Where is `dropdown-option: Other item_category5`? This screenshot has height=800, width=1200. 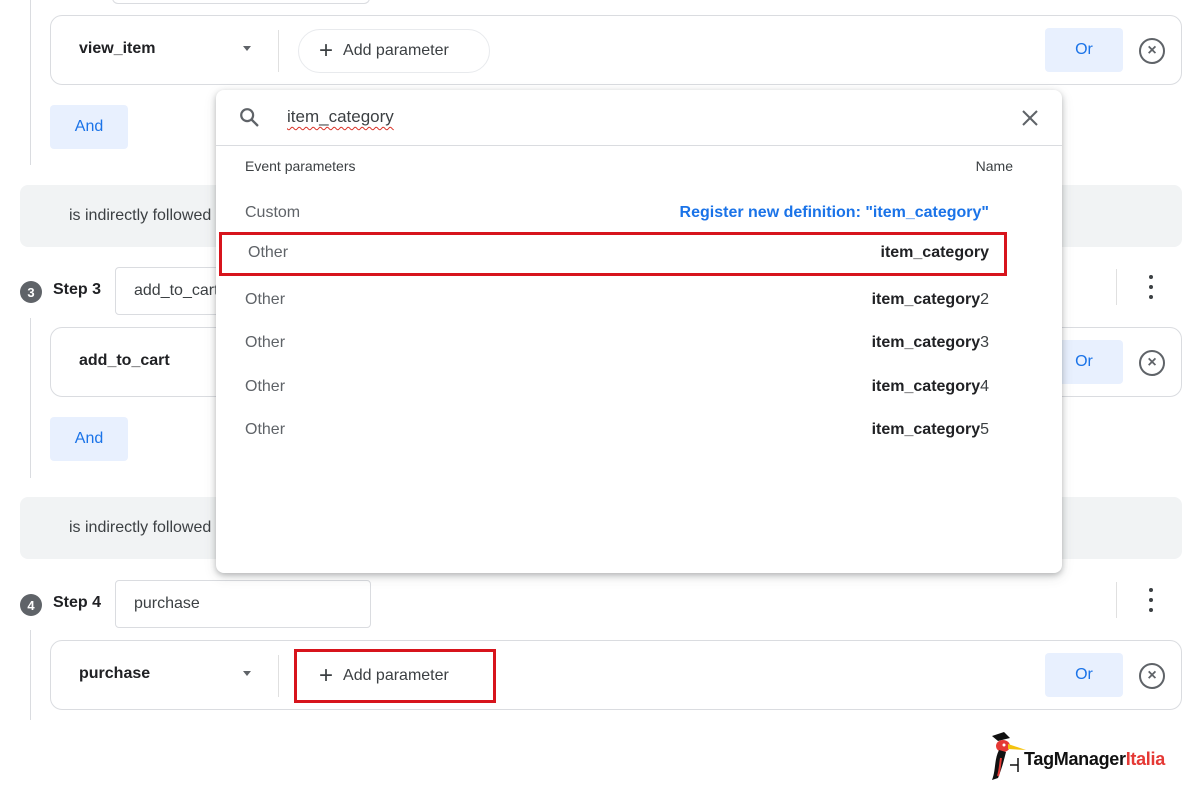 dropdown-option: Other item_category5 is located at coordinates (639, 431).